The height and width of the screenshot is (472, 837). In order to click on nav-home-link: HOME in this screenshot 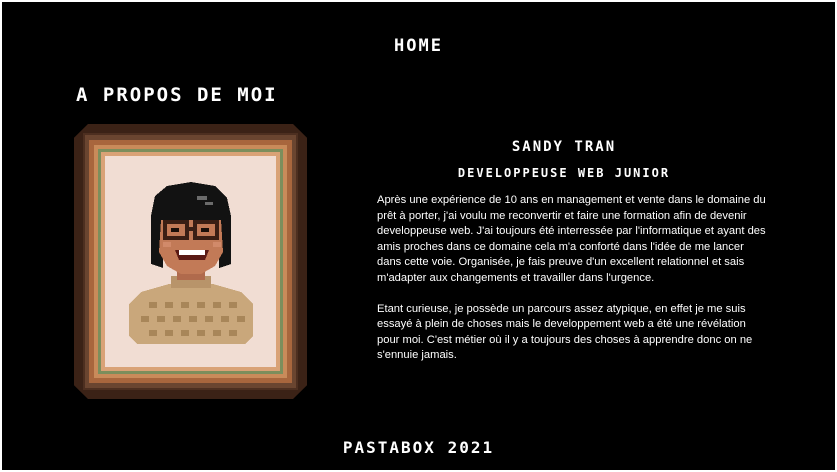, I will do `click(418, 46)`.